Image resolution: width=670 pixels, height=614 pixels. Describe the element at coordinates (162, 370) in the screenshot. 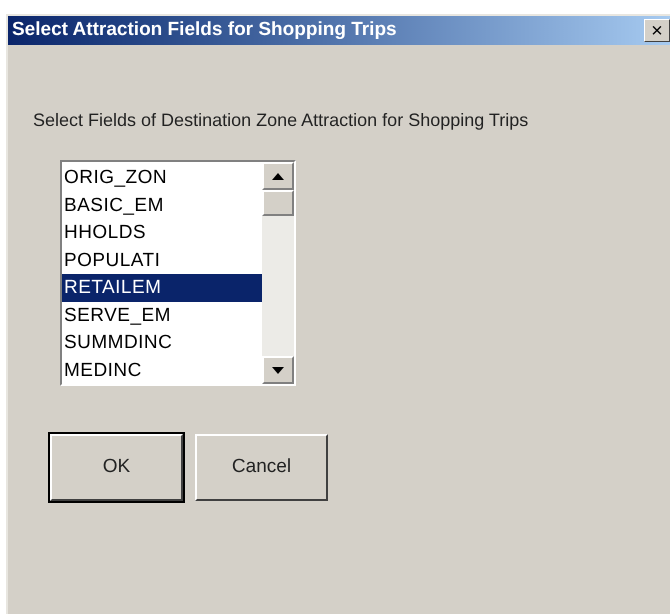

I see `list-item: MEDINC` at that location.